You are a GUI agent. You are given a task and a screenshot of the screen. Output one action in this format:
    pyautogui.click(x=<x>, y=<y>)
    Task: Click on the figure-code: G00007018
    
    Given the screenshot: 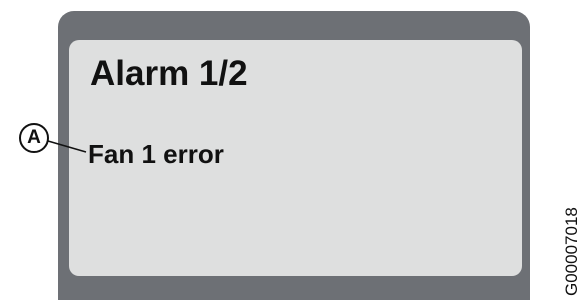 What is the action you would take?
    pyautogui.click(x=570, y=251)
    